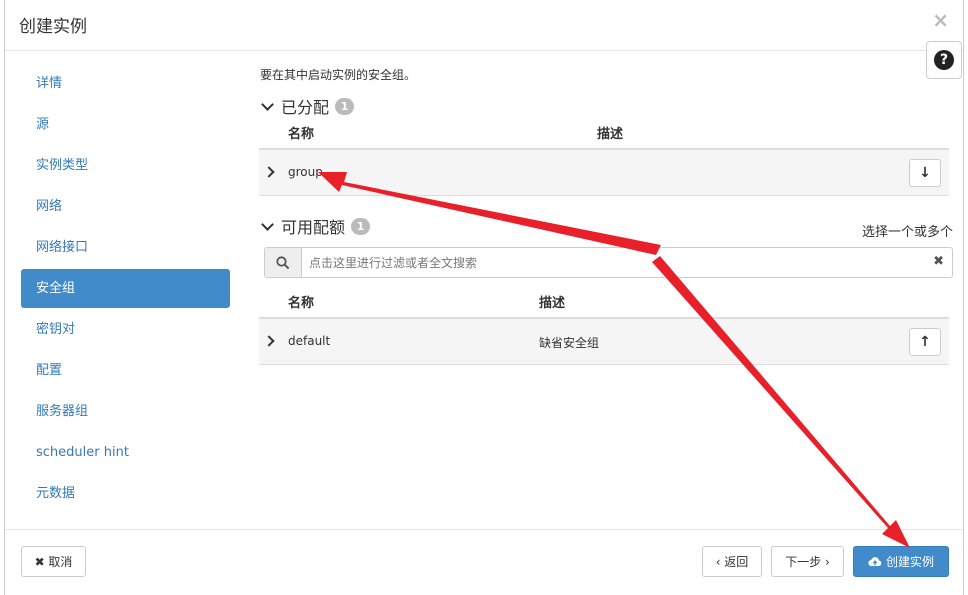 The image size is (968, 595). Describe the element at coordinates (125, 329) in the screenshot. I see `nav-item-key-pair: 密钥对` at that location.